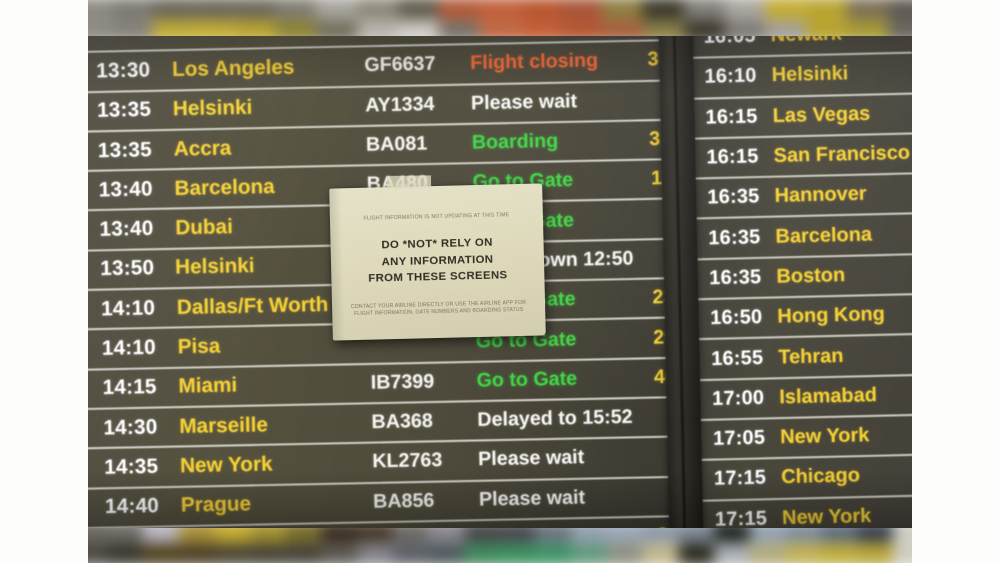 This screenshot has height=563, width=1000. What do you see at coordinates (534, 62) in the screenshot?
I see `flight-status: Flight closing` at bounding box center [534, 62].